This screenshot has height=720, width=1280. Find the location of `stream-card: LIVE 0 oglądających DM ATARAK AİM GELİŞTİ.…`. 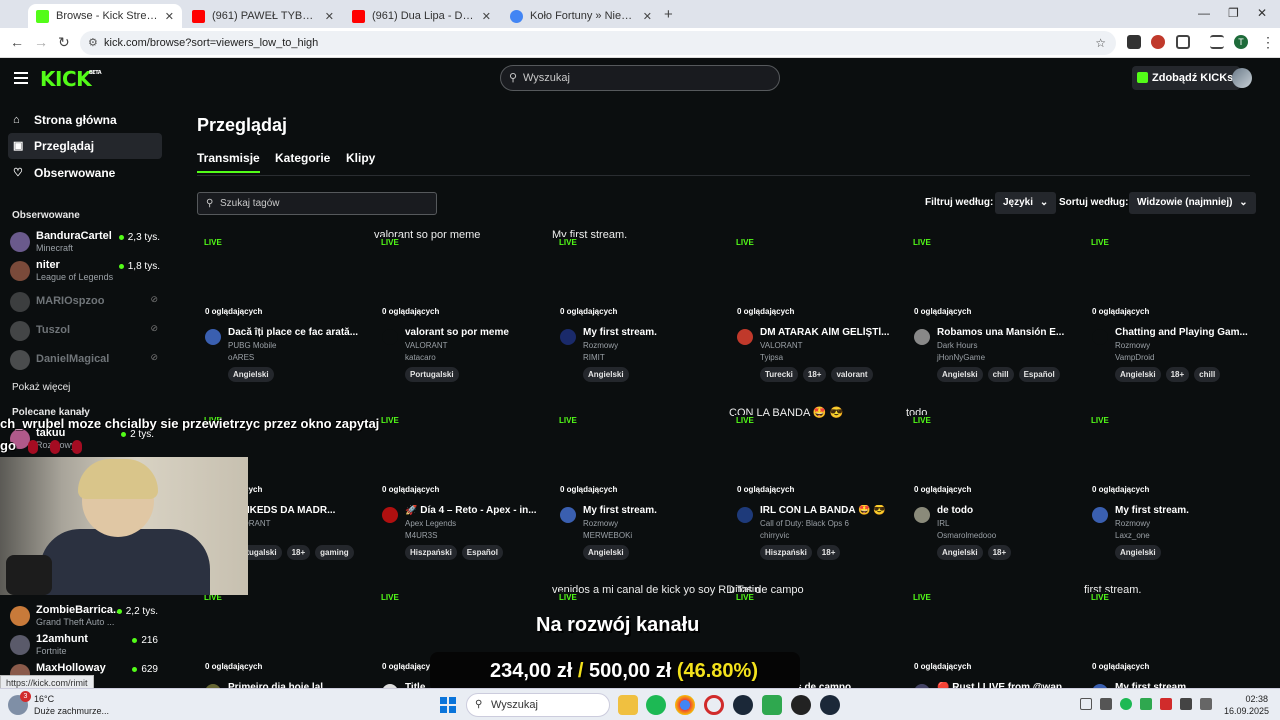

stream-card: LIVE 0 oglądających DM ATARAK AİM GELİŞTİ.… is located at coordinates (811, 314).